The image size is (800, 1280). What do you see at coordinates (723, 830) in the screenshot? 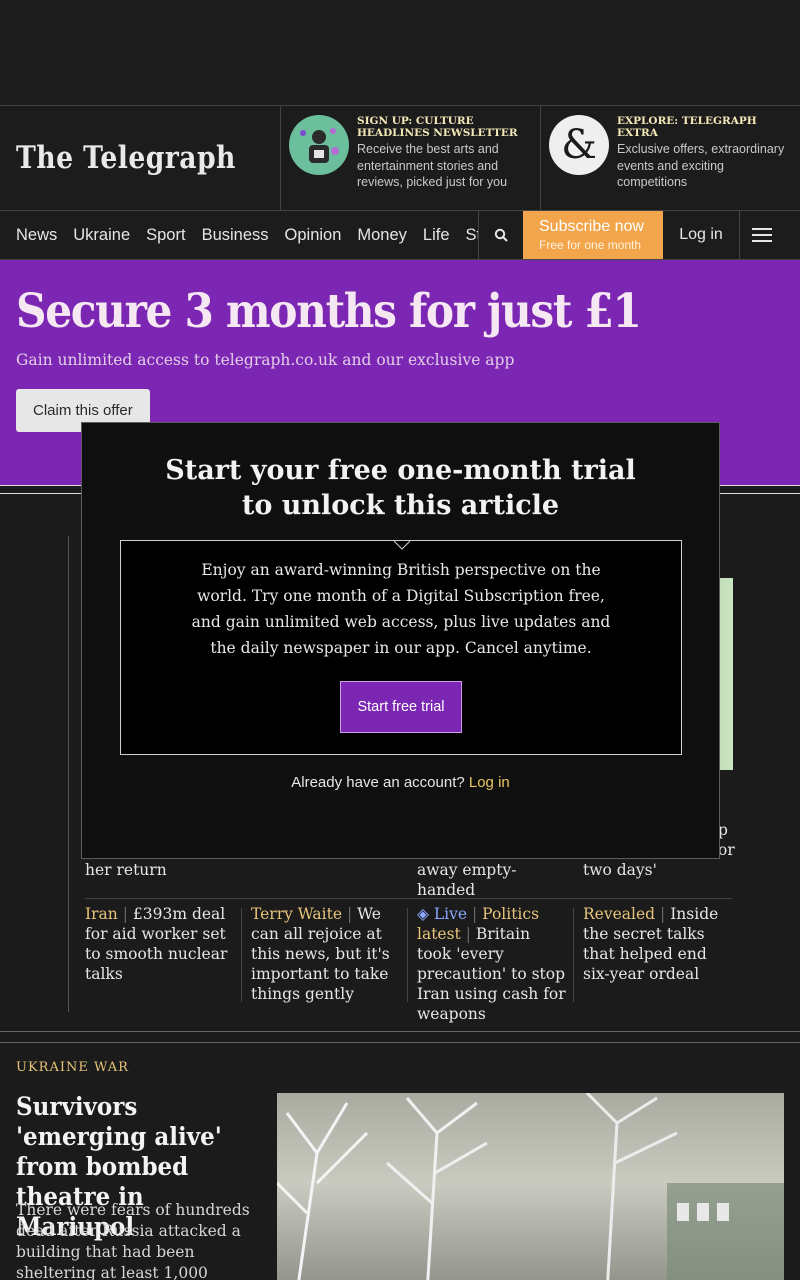
I see `headline-right-fragment-1: p` at bounding box center [723, 830].